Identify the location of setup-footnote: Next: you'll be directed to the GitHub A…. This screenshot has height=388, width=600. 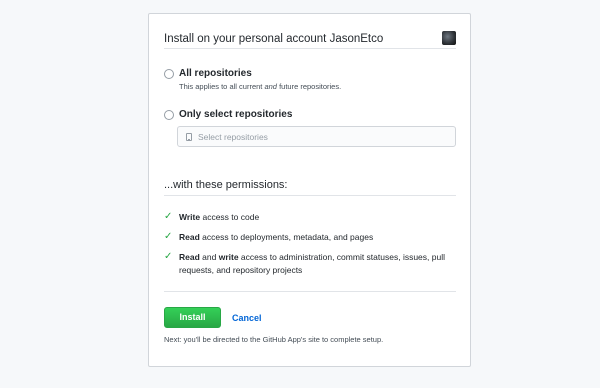
(274, 339).